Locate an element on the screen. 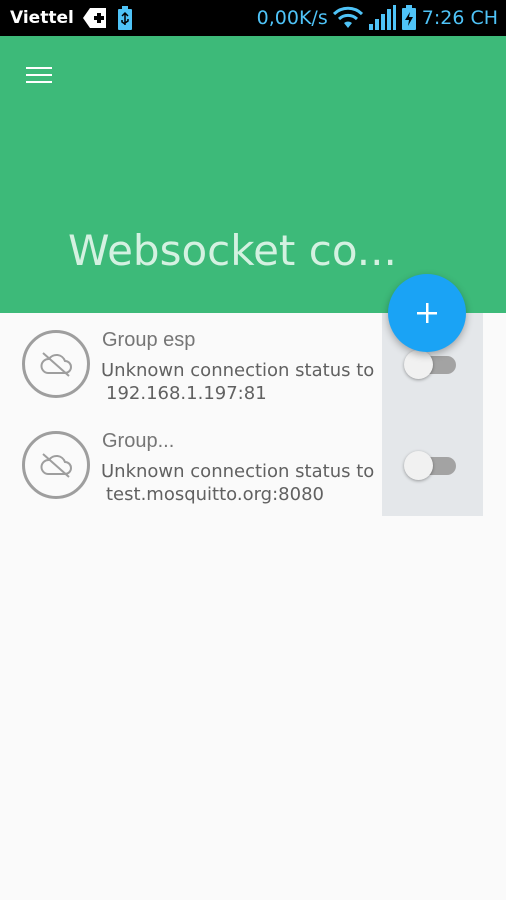 Image resolution: width=506 pixels, height=900 pixels. connection-address: test.mosquitto.org:8080 is located at coordinates (215, 494).